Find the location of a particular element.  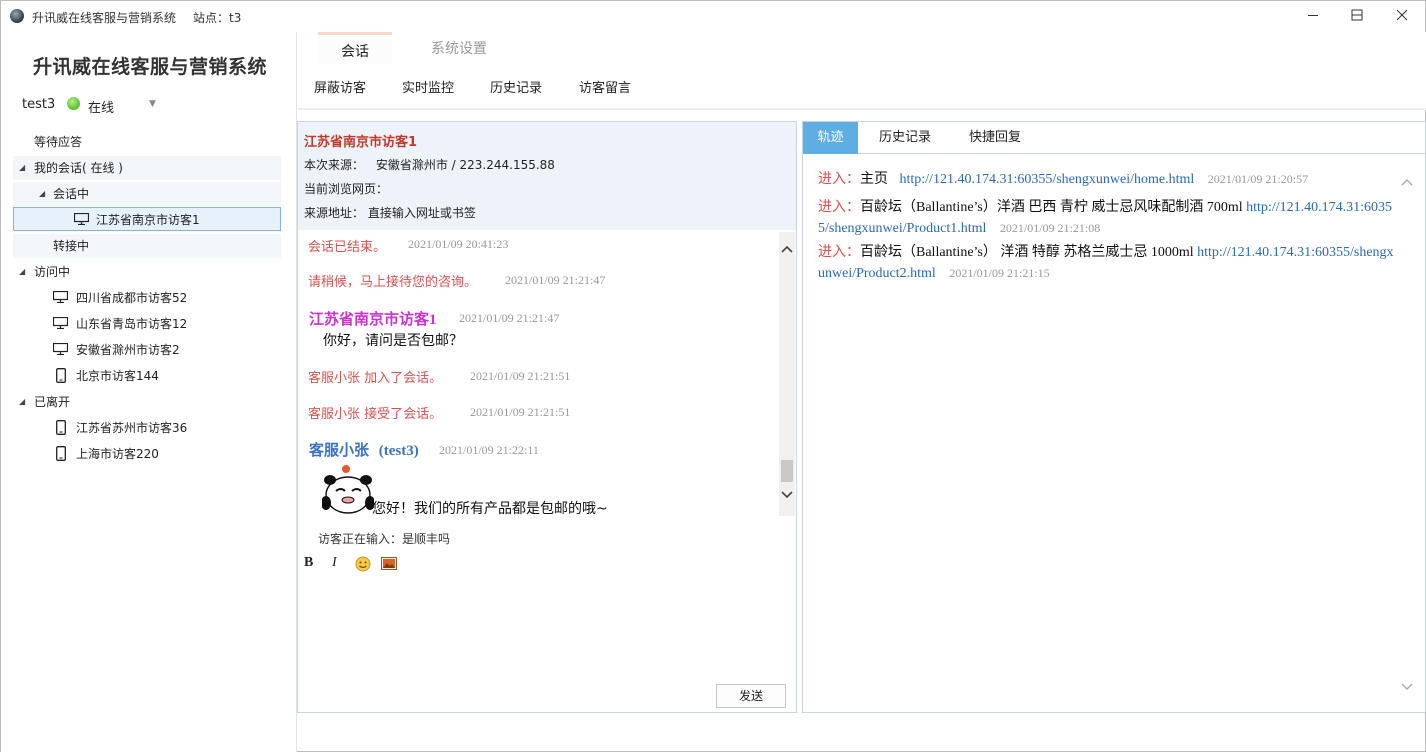

visitor-name: 江苏省南京市访客1 is located at coordinates (361, 142).